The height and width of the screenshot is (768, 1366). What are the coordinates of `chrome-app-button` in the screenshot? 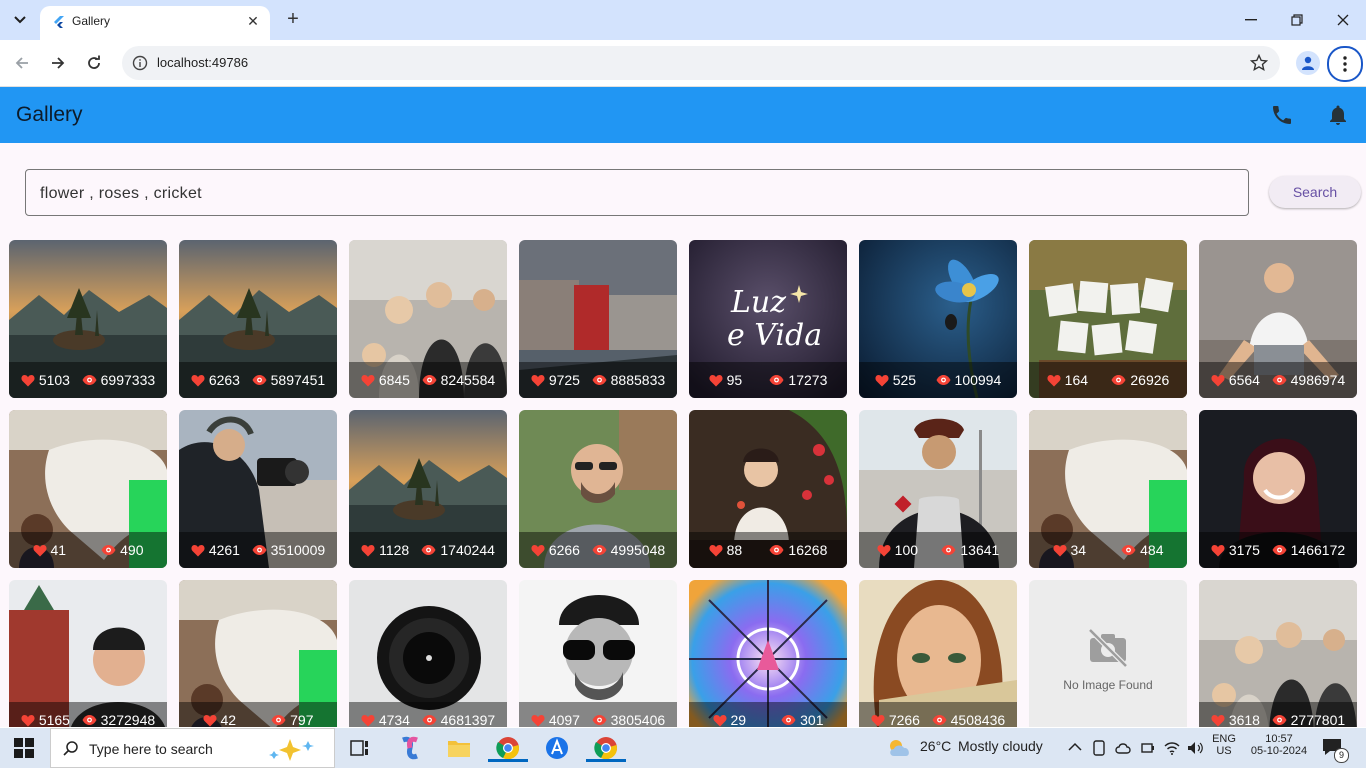 It's located at (508, 748).